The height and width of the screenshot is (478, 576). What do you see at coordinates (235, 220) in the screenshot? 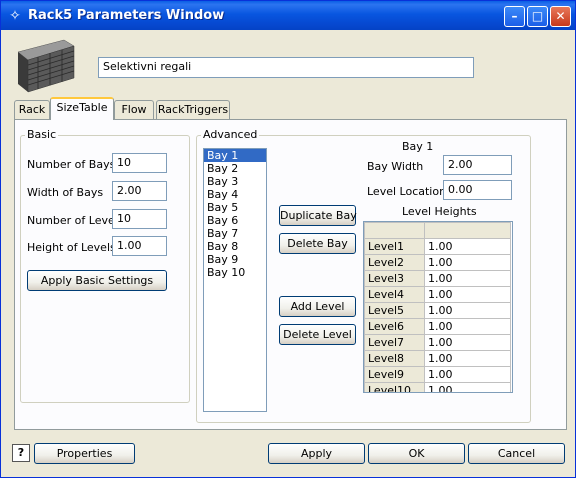
I see `list-item: Bay 6` at bounding box center [235, 220].